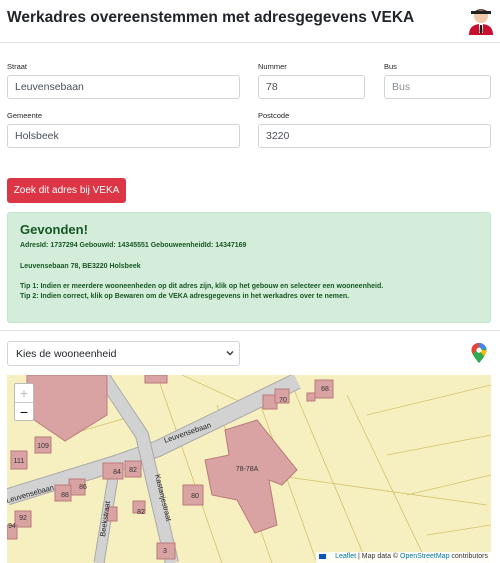  What do you see at coordinates (12, 526) in the screenshot?
I see `map-house-number: 94` at bounding box center [12, 526].